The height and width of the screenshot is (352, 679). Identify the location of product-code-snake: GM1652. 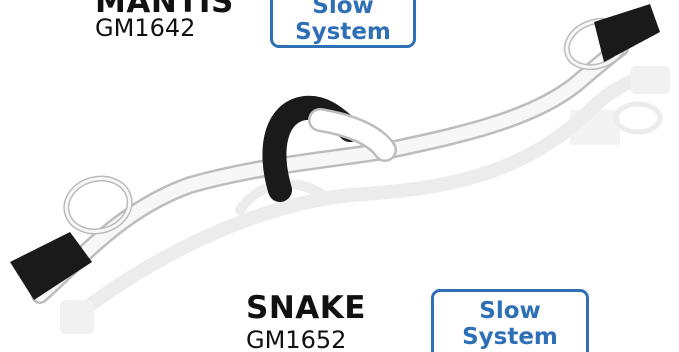
(296, 339).